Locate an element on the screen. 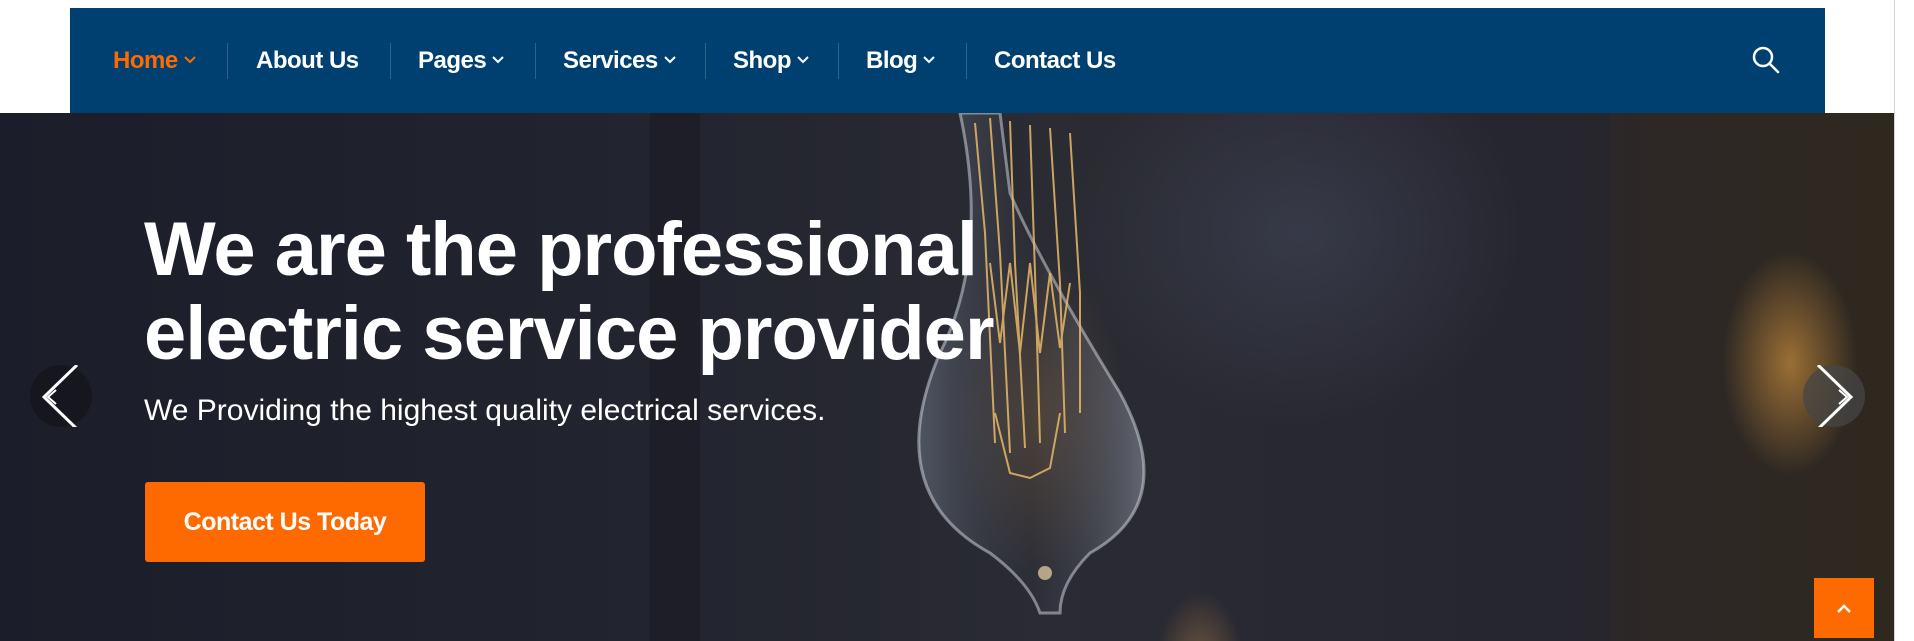 The width and height of the screenshot is (1914, 641). slider-prev-button is located at coordinates (61, 396).